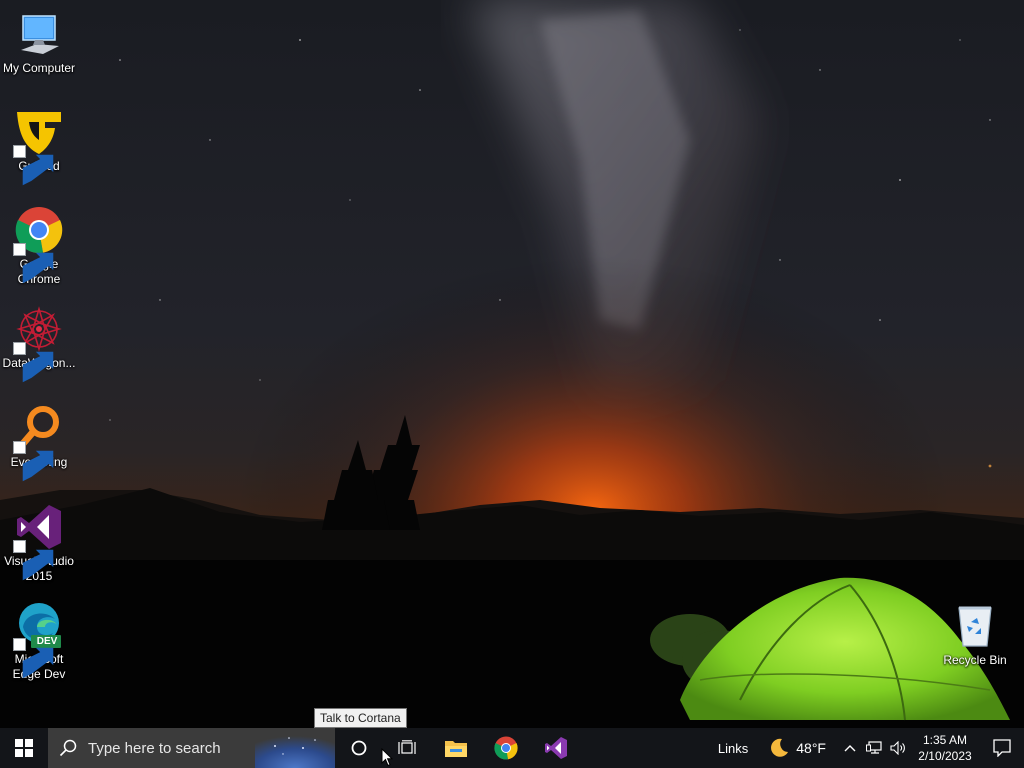 Image resolution: width=1024 pixels, height=768 pixels. What do you see at coordinates (811, 748) in the screenshot?
I see `weather-temperature: 48°F` at bounding box center [811, 748].